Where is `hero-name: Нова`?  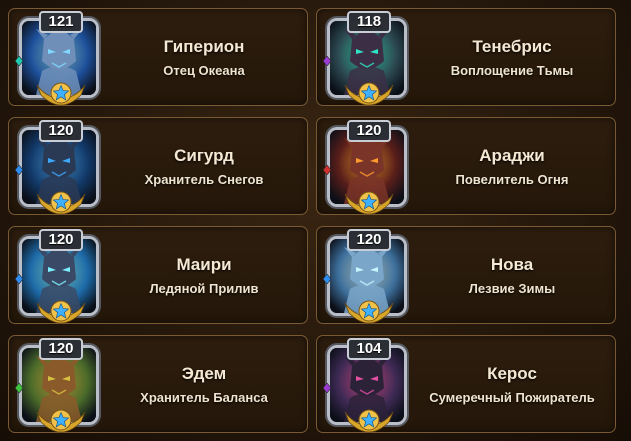 hero-name: Нова is located at coordinates (512, 264).